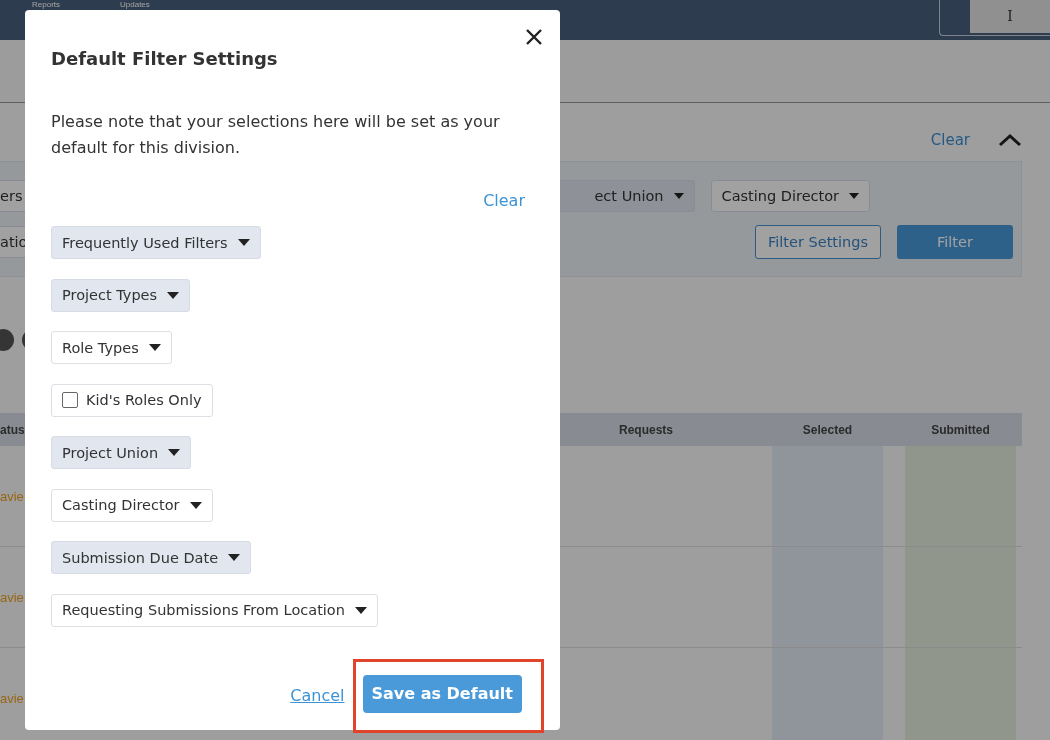 This screenshot has width=1050, height=740. Describe the element at coordinates (70, 400) in the screenshot. I see `checkbox` at that location.